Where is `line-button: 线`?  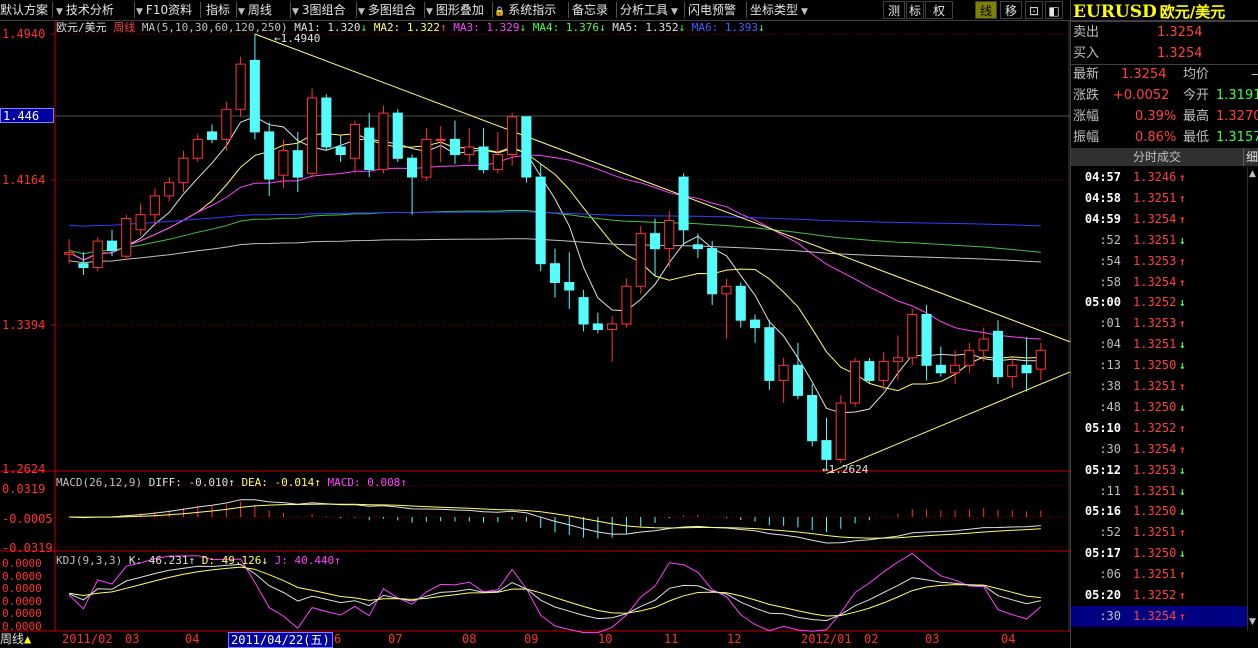 line-button: 线 is located at coordinates (986, 10).